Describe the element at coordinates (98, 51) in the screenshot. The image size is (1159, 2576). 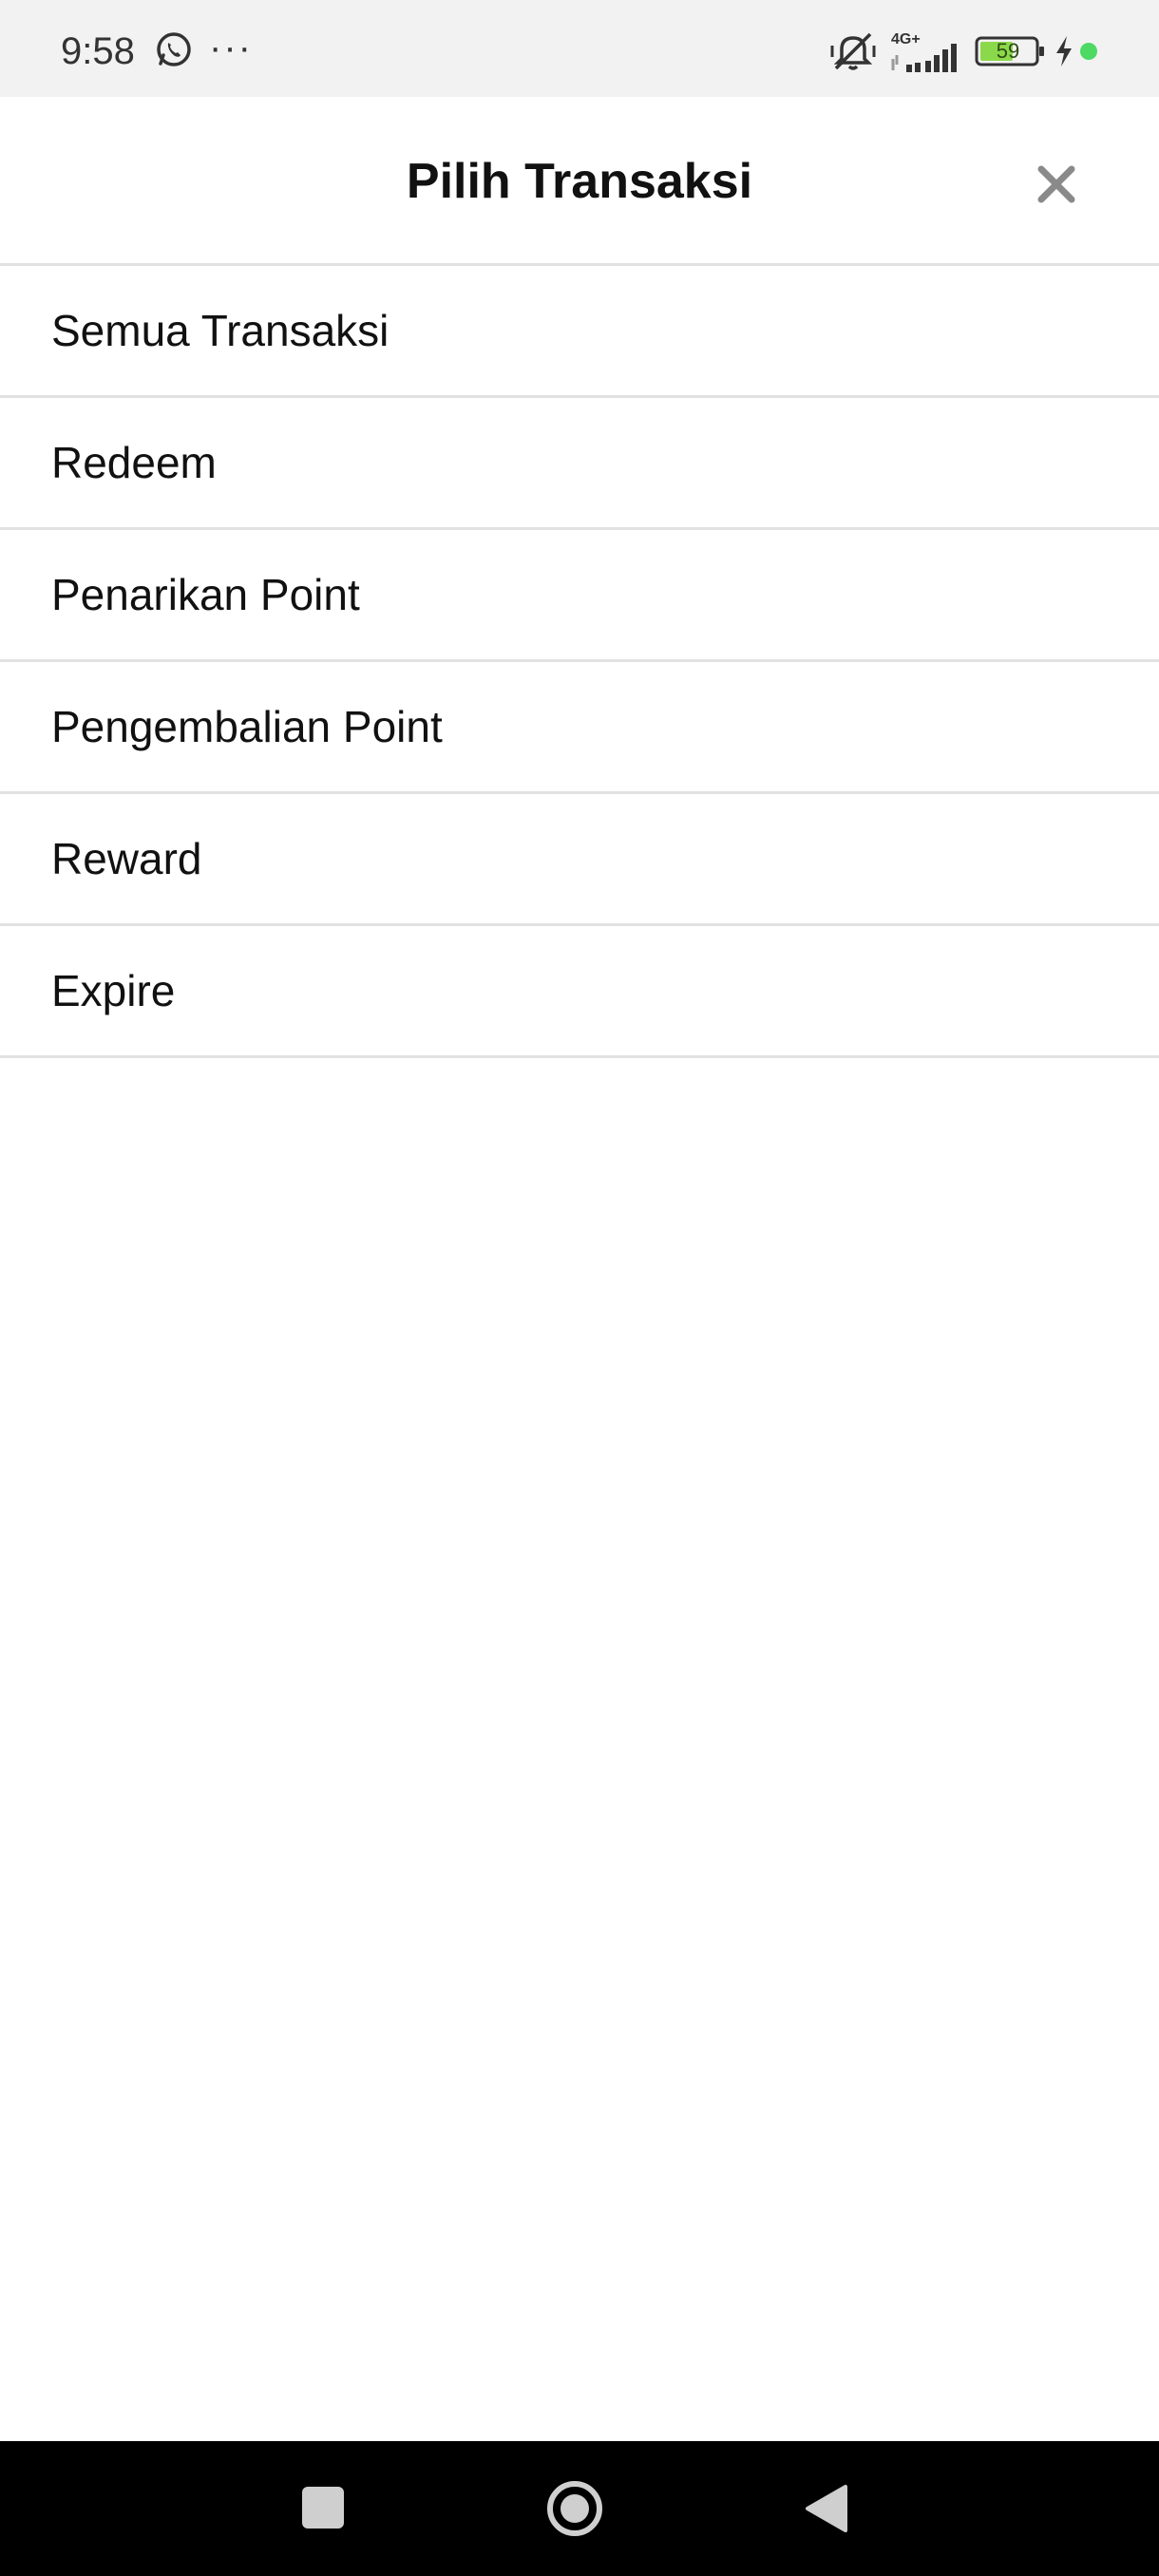
I see `status-time: 9:58` at that location.